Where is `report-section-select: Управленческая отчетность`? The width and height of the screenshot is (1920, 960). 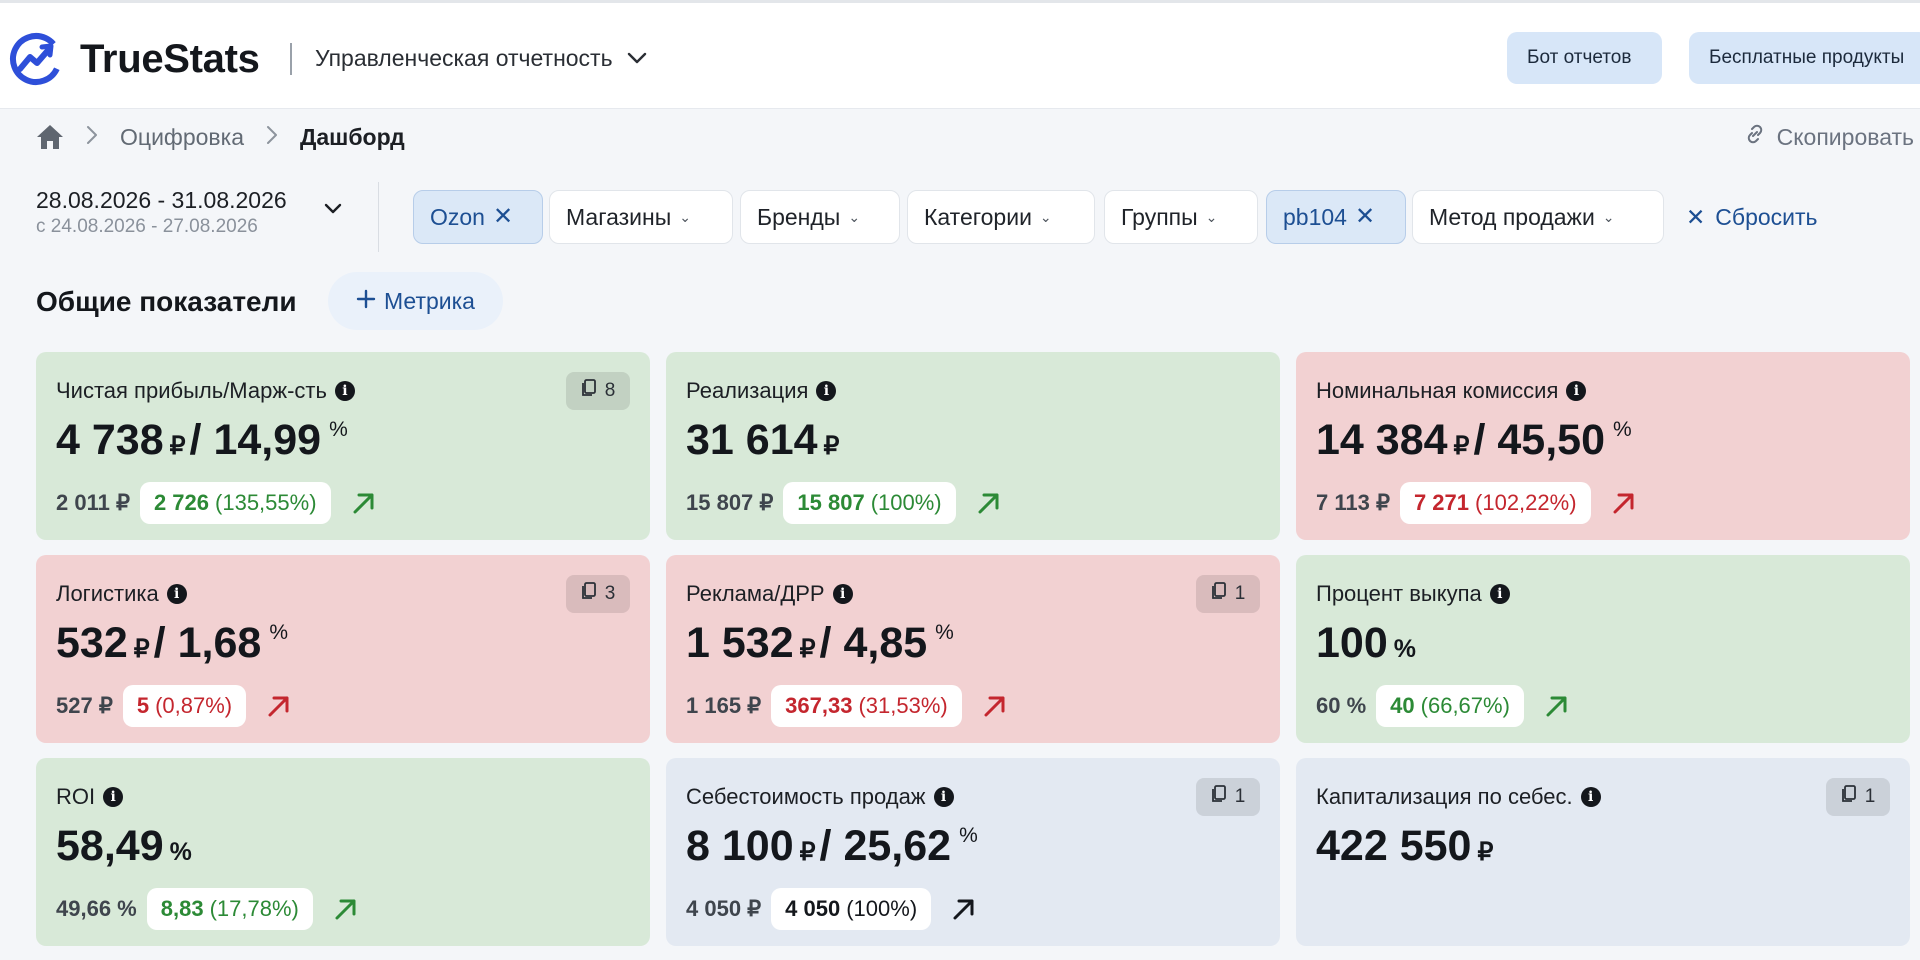 report-section-select: Управленческая отчетность is located at coordinates (481, 58).